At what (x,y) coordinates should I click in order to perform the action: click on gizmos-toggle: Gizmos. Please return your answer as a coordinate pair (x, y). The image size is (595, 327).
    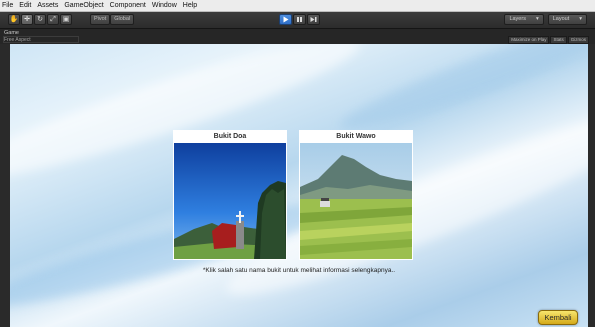
    Looking at the image, I should click on (578, 40).